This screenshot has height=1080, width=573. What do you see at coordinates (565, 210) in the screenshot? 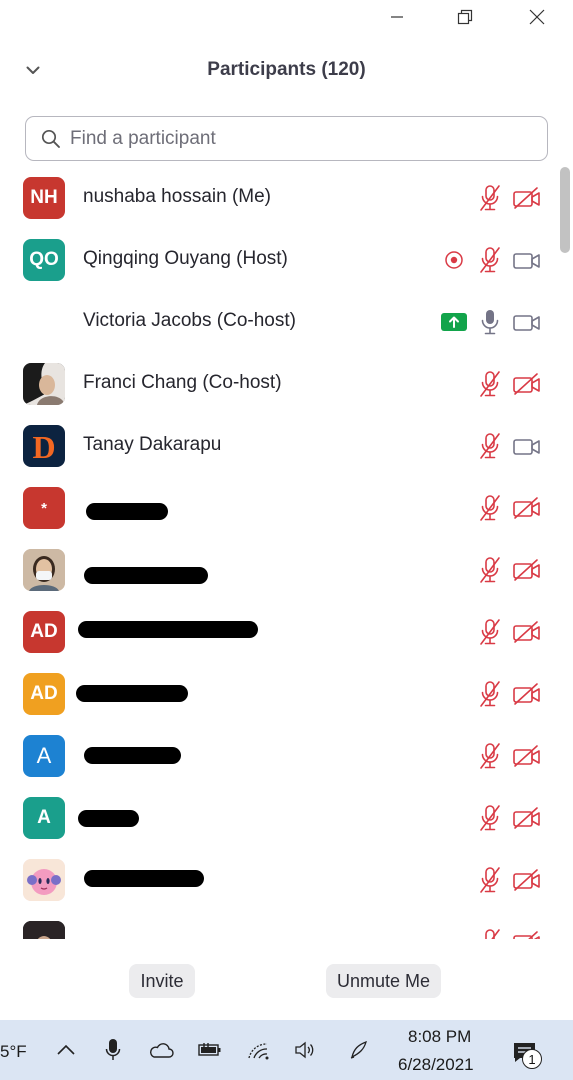
I see `scrollbar-thumb` at bounding box center [565, 210].